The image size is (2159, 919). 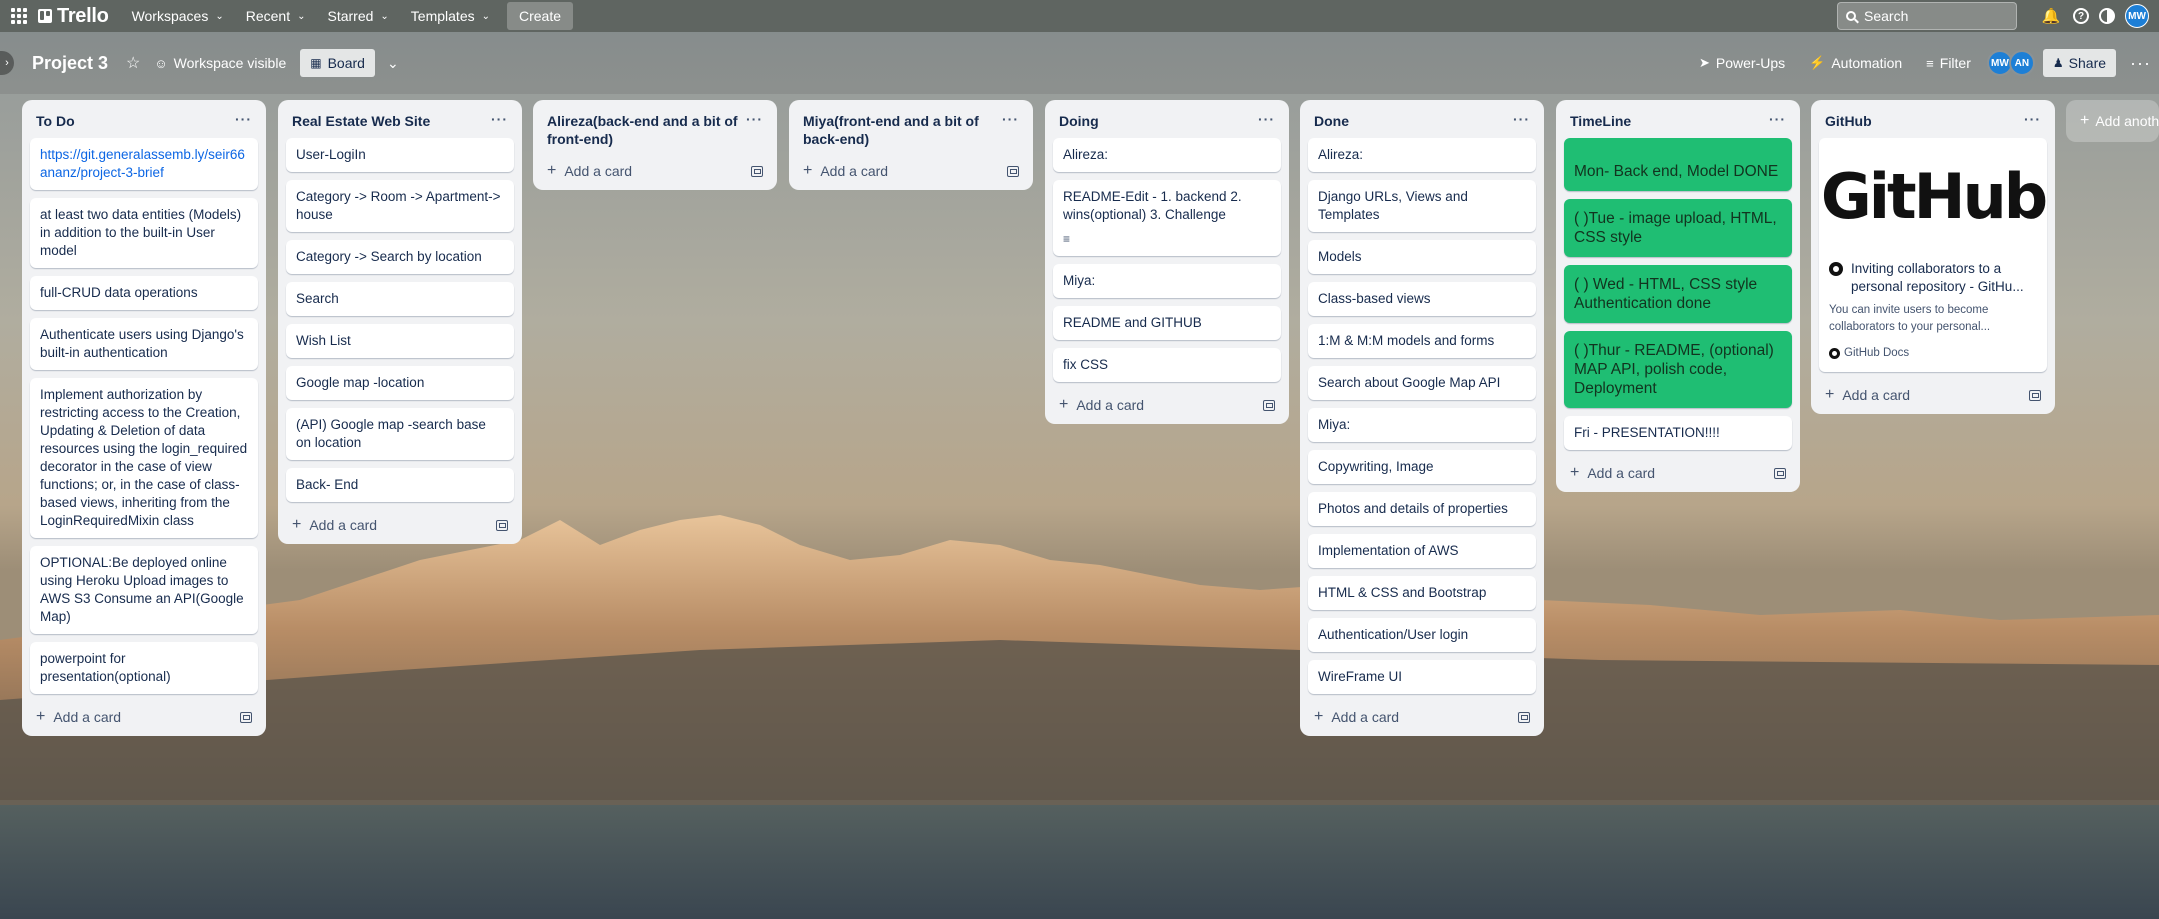 What do you see at coordinates (337, 63) in the screenshot?
I see `board-view-button: ▦ Board` at bounding box center [337, 63].